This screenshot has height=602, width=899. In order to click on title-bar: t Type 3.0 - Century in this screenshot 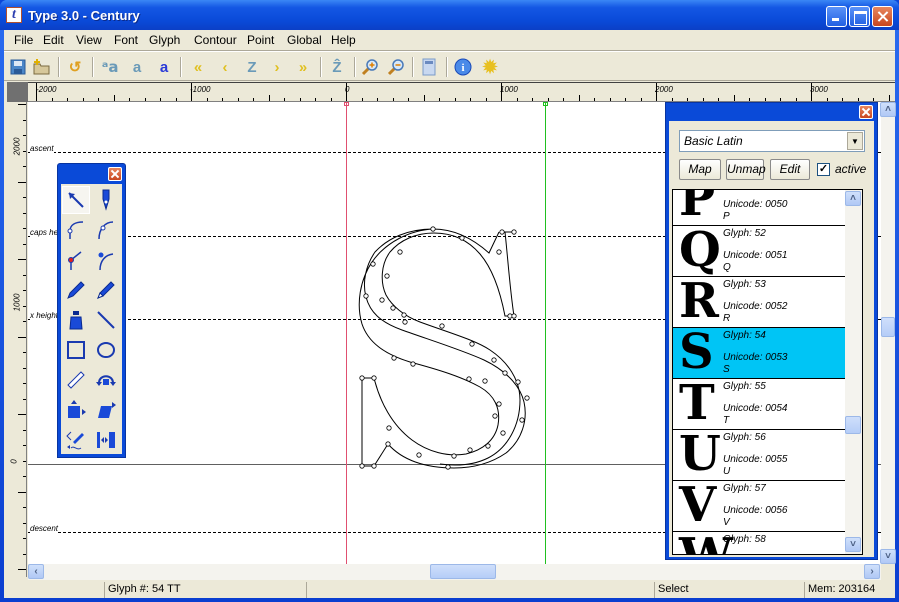, I will do `click(449, 15)`.